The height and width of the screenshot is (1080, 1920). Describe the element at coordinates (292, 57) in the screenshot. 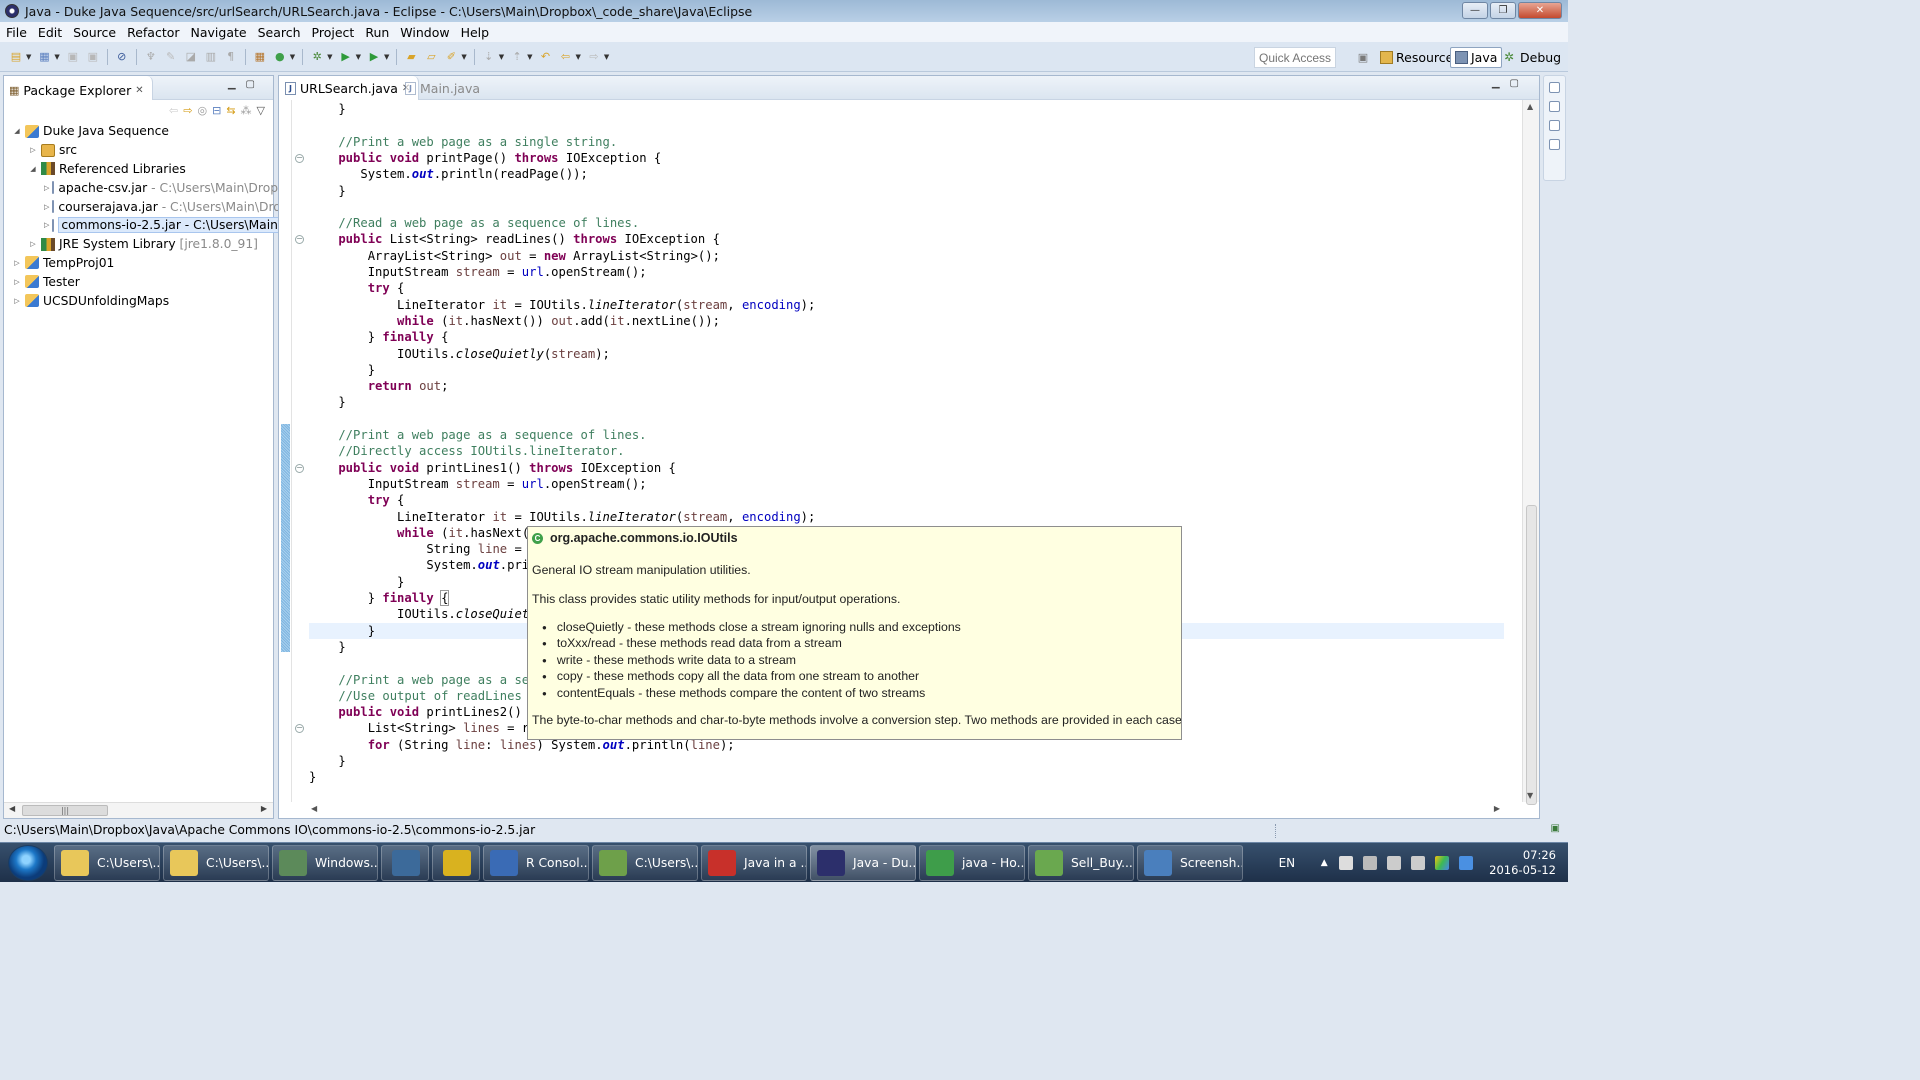

I see `new-class-dropdown: ▼` at that location.